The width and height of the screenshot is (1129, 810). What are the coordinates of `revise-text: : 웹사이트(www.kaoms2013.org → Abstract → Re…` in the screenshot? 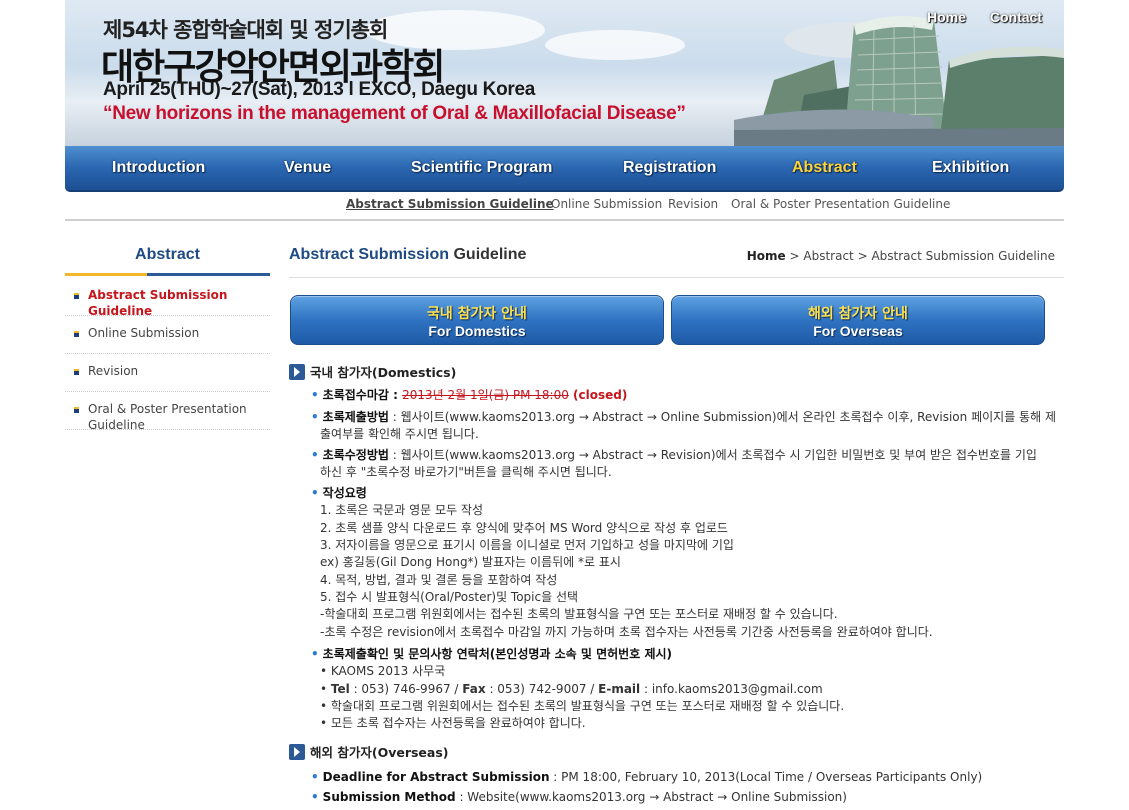 It's located at (712, 455).